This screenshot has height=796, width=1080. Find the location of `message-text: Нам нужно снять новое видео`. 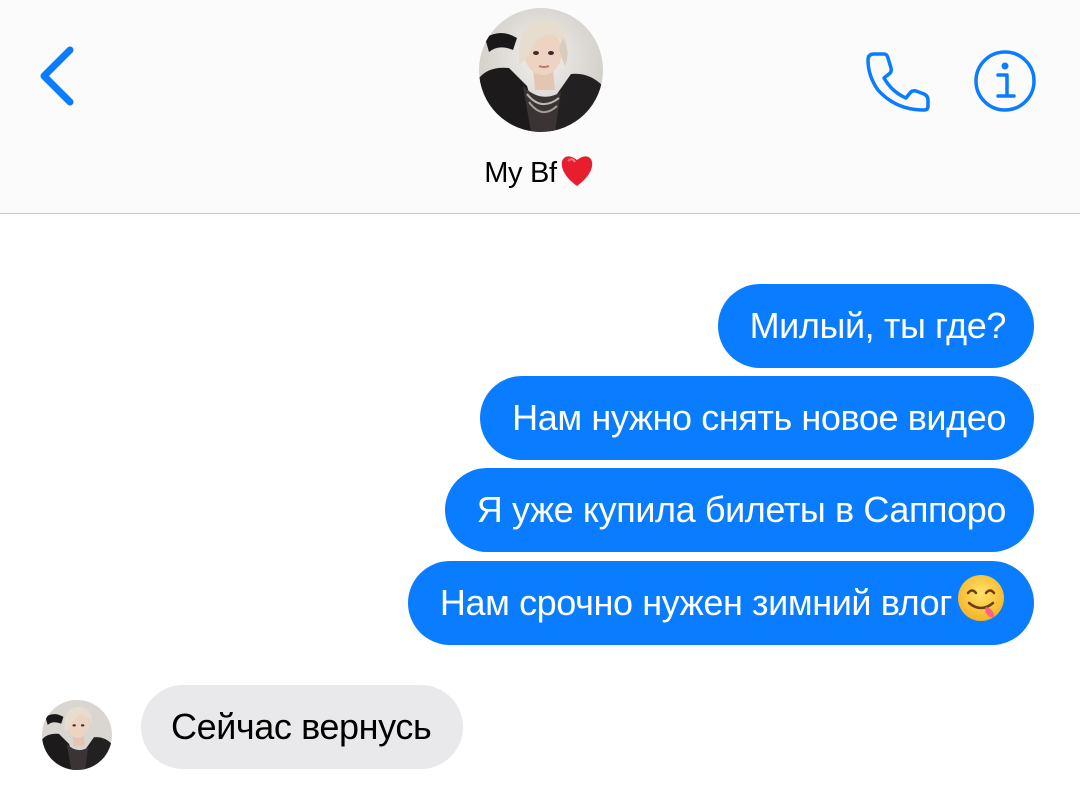

message-text: Нам нужно снять новое видео is located at coordinates (759, 417).